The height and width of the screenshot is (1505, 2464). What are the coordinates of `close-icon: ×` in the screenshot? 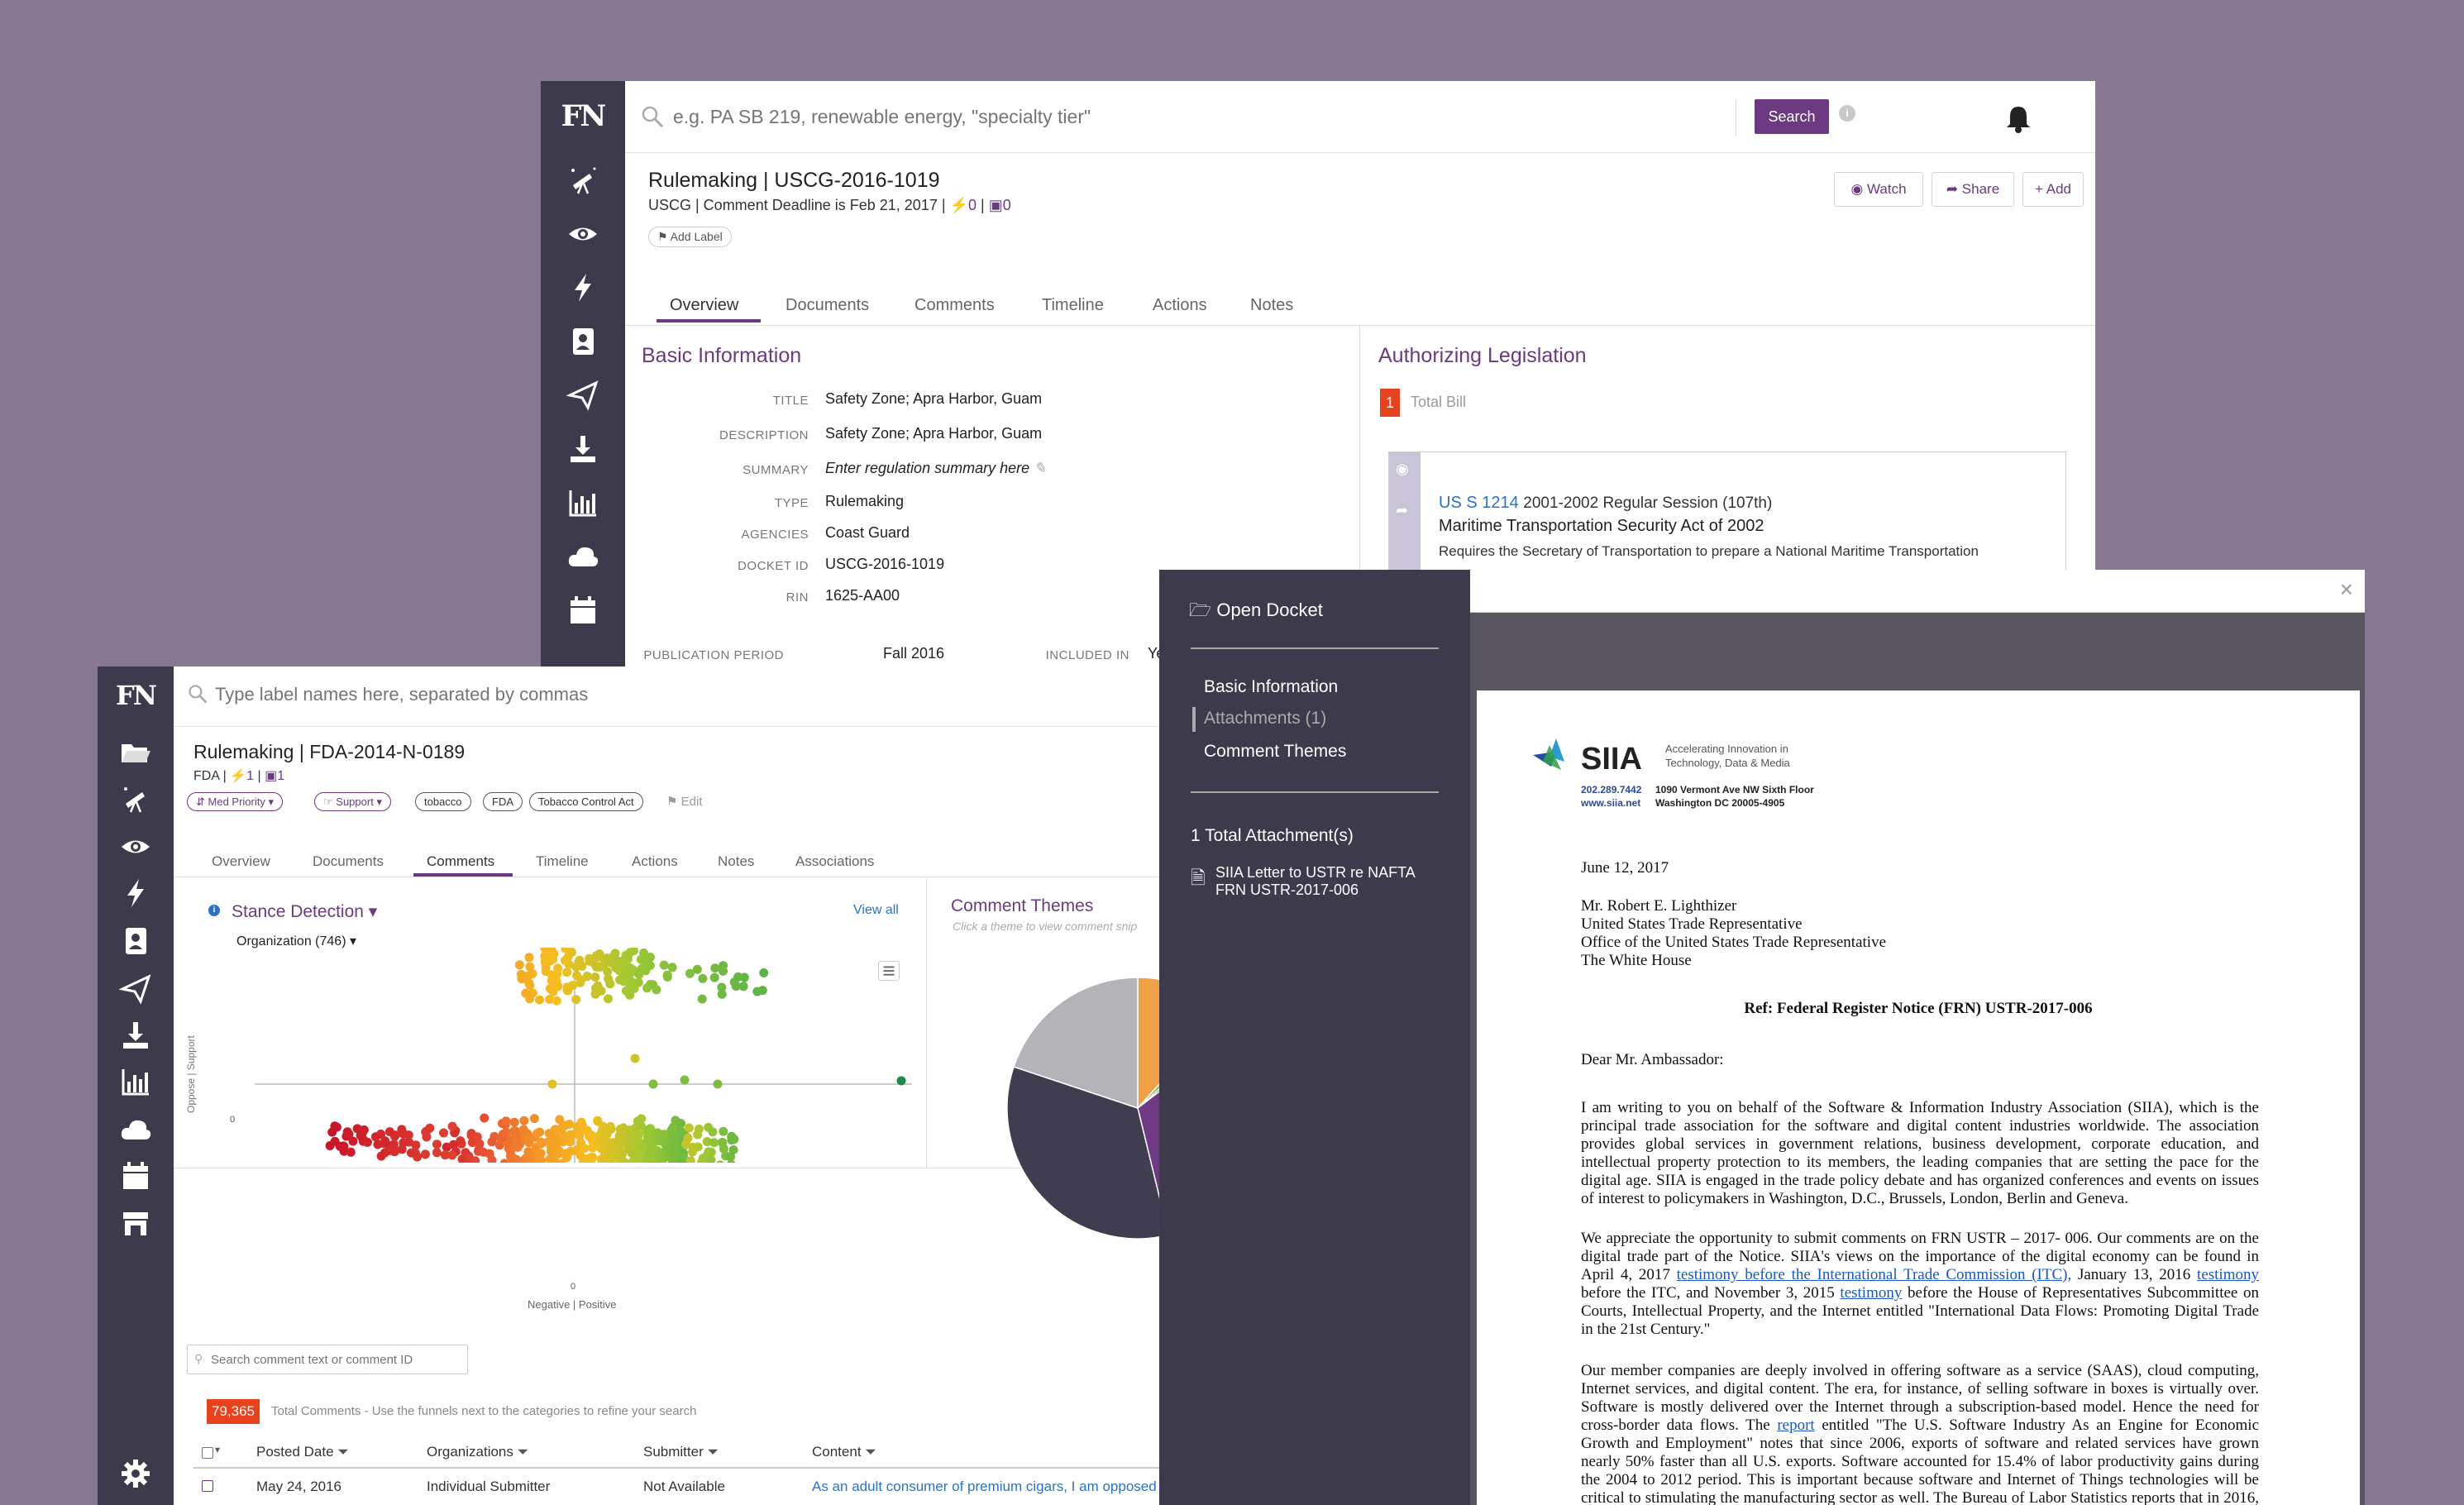 It's located at (2347, 589).